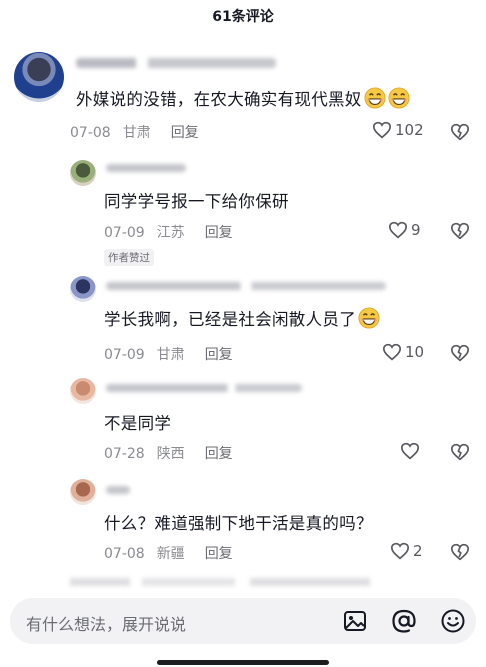 The width and height of the screenshot is (486, 667). I want to click on comment-location: 新疆, so click(170, 554).